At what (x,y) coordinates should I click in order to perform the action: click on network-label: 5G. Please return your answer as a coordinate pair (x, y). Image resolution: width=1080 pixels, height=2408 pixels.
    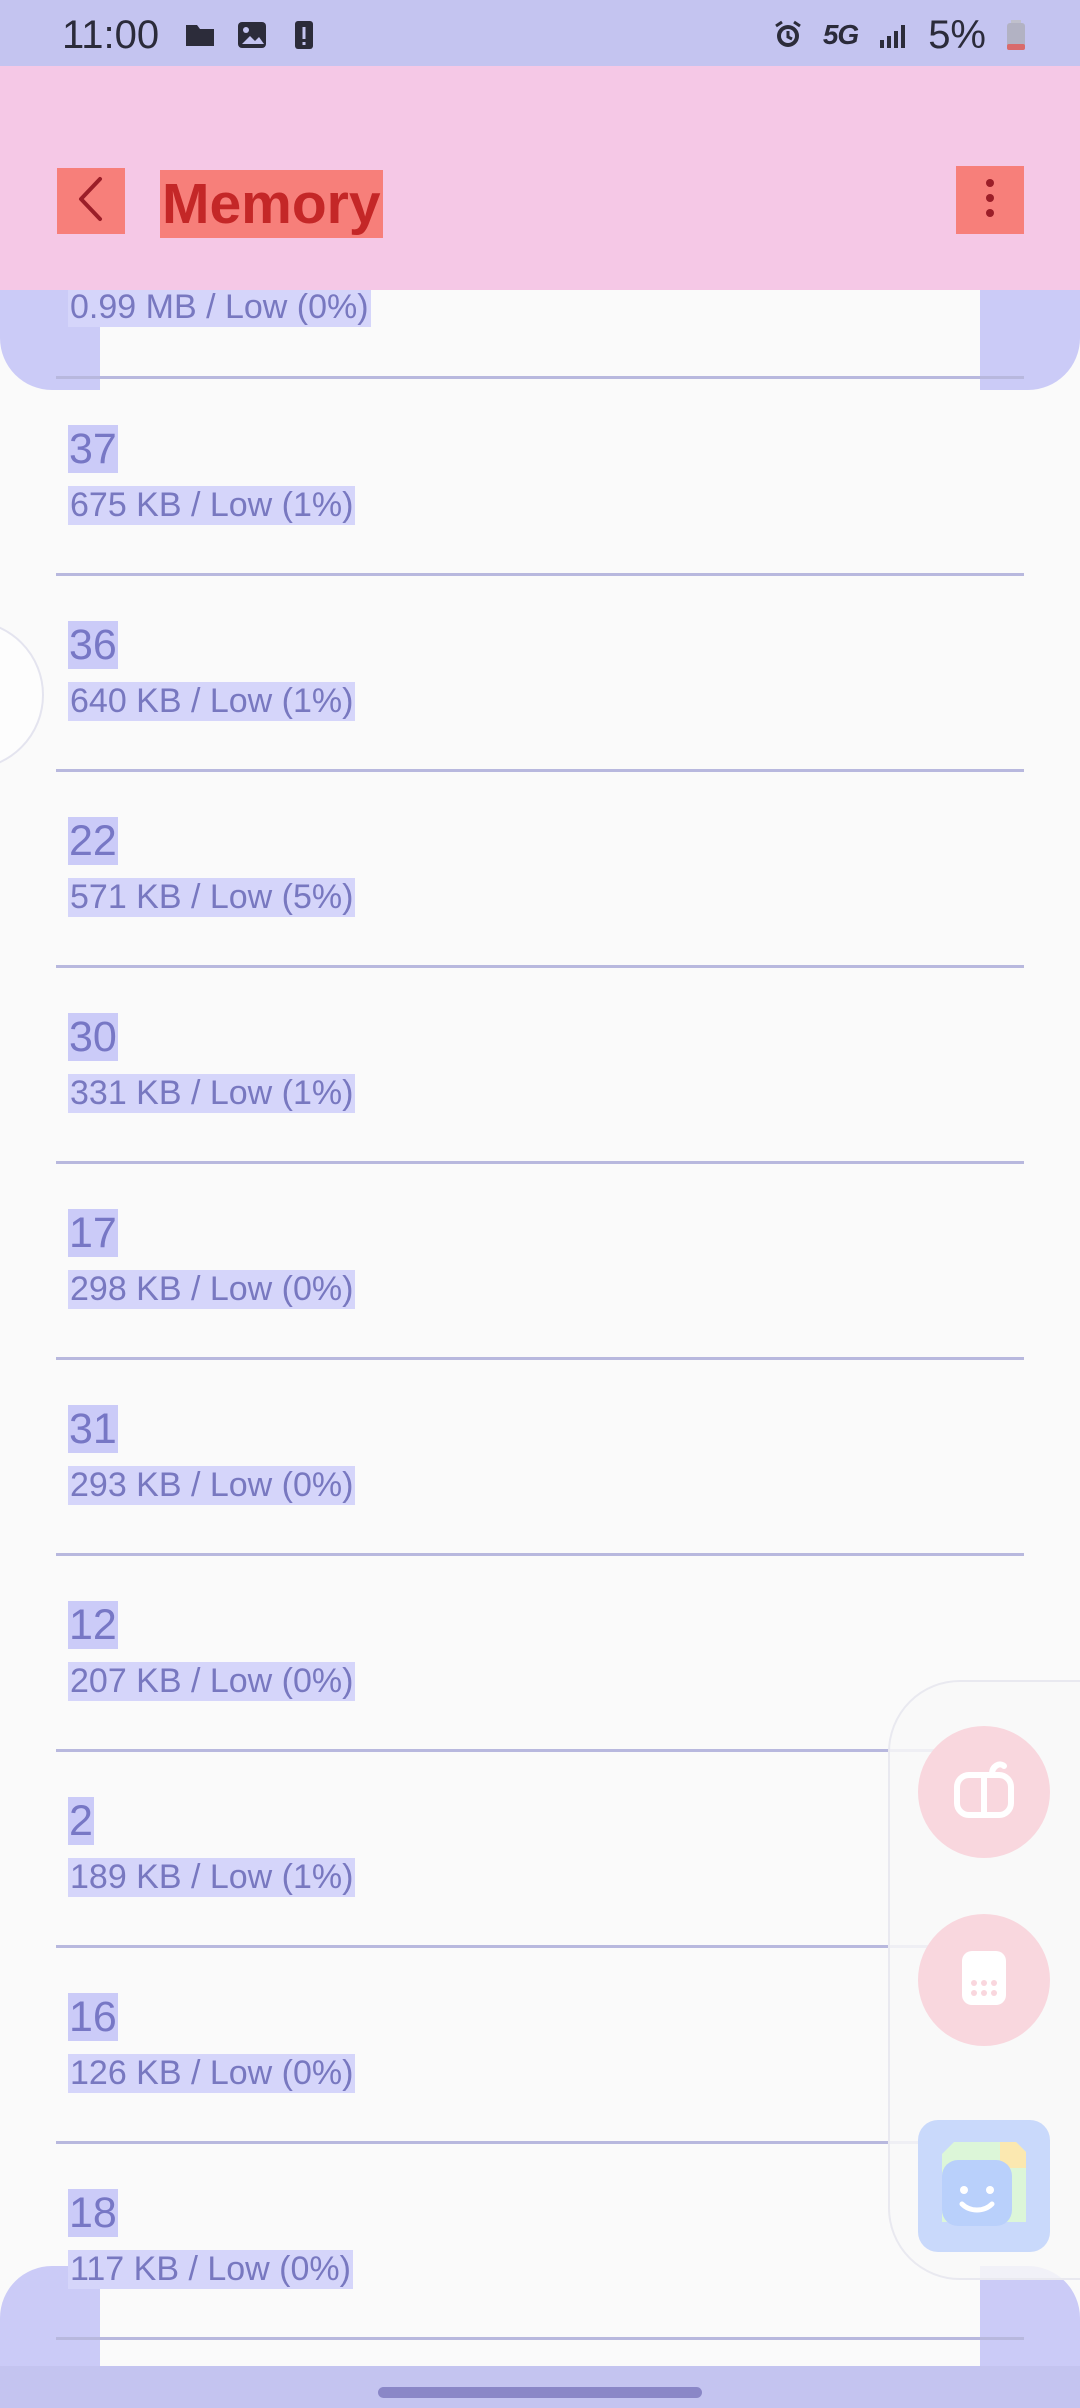
    Looking at the image, I should click on (840, 34).